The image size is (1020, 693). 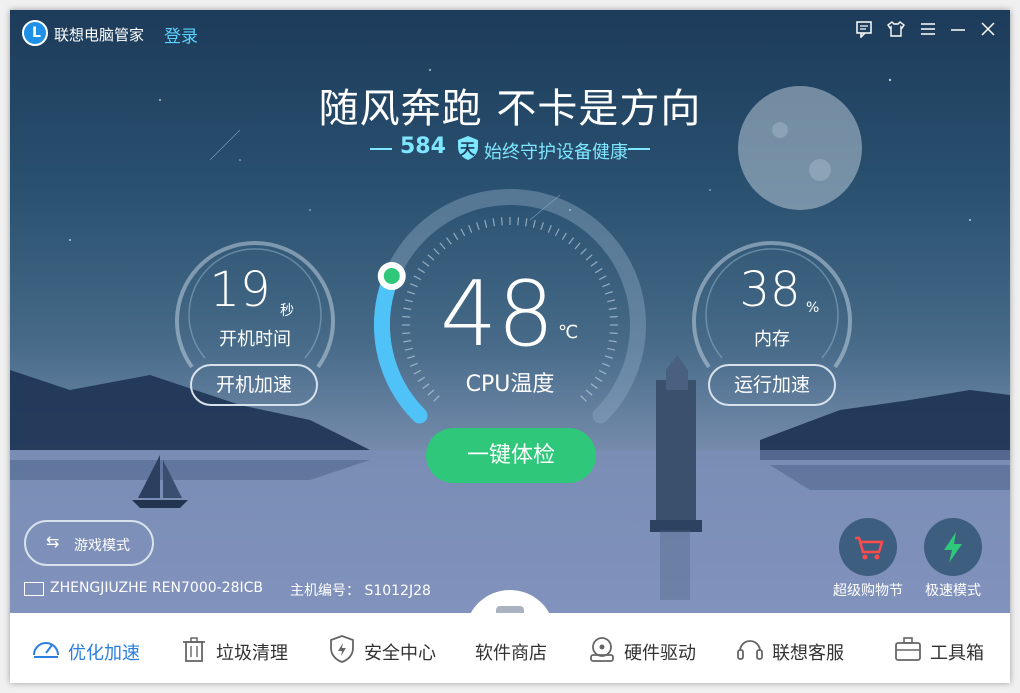 I want to click on game-mode-button: ⇆ 游戏模式, so click(x=89, y=543).